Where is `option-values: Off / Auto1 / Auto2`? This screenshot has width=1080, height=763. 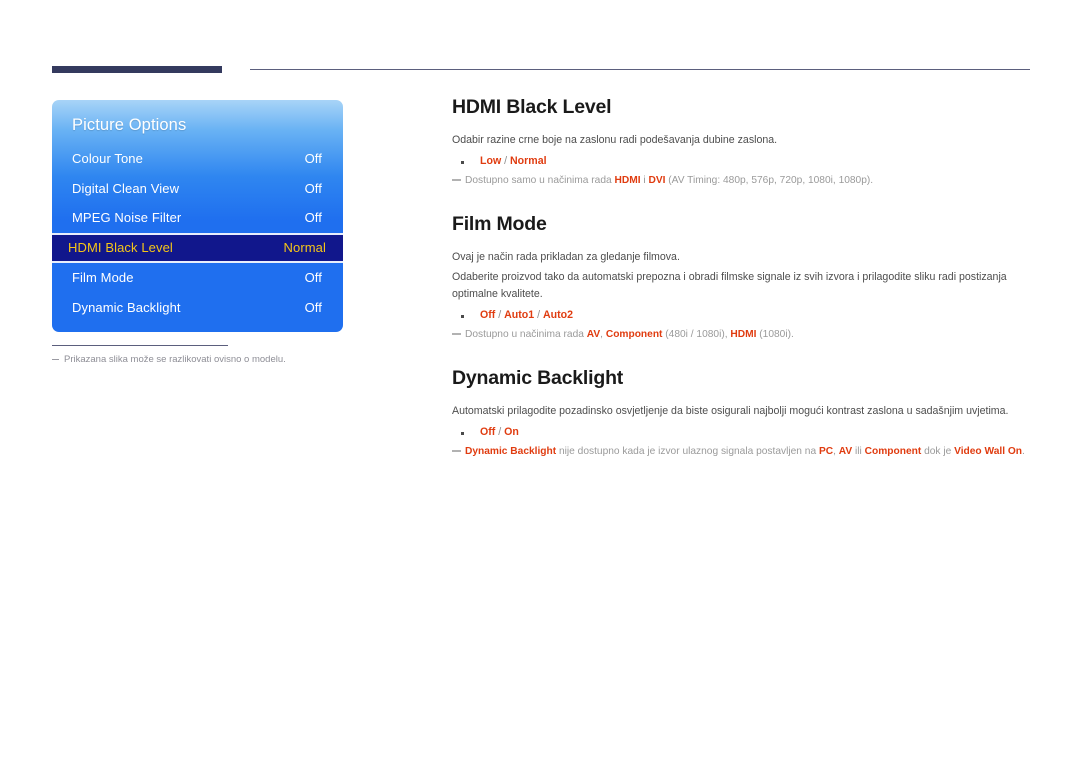
option-values: Off / Auto1 / Auto2 is located at coordinates (526, 315).